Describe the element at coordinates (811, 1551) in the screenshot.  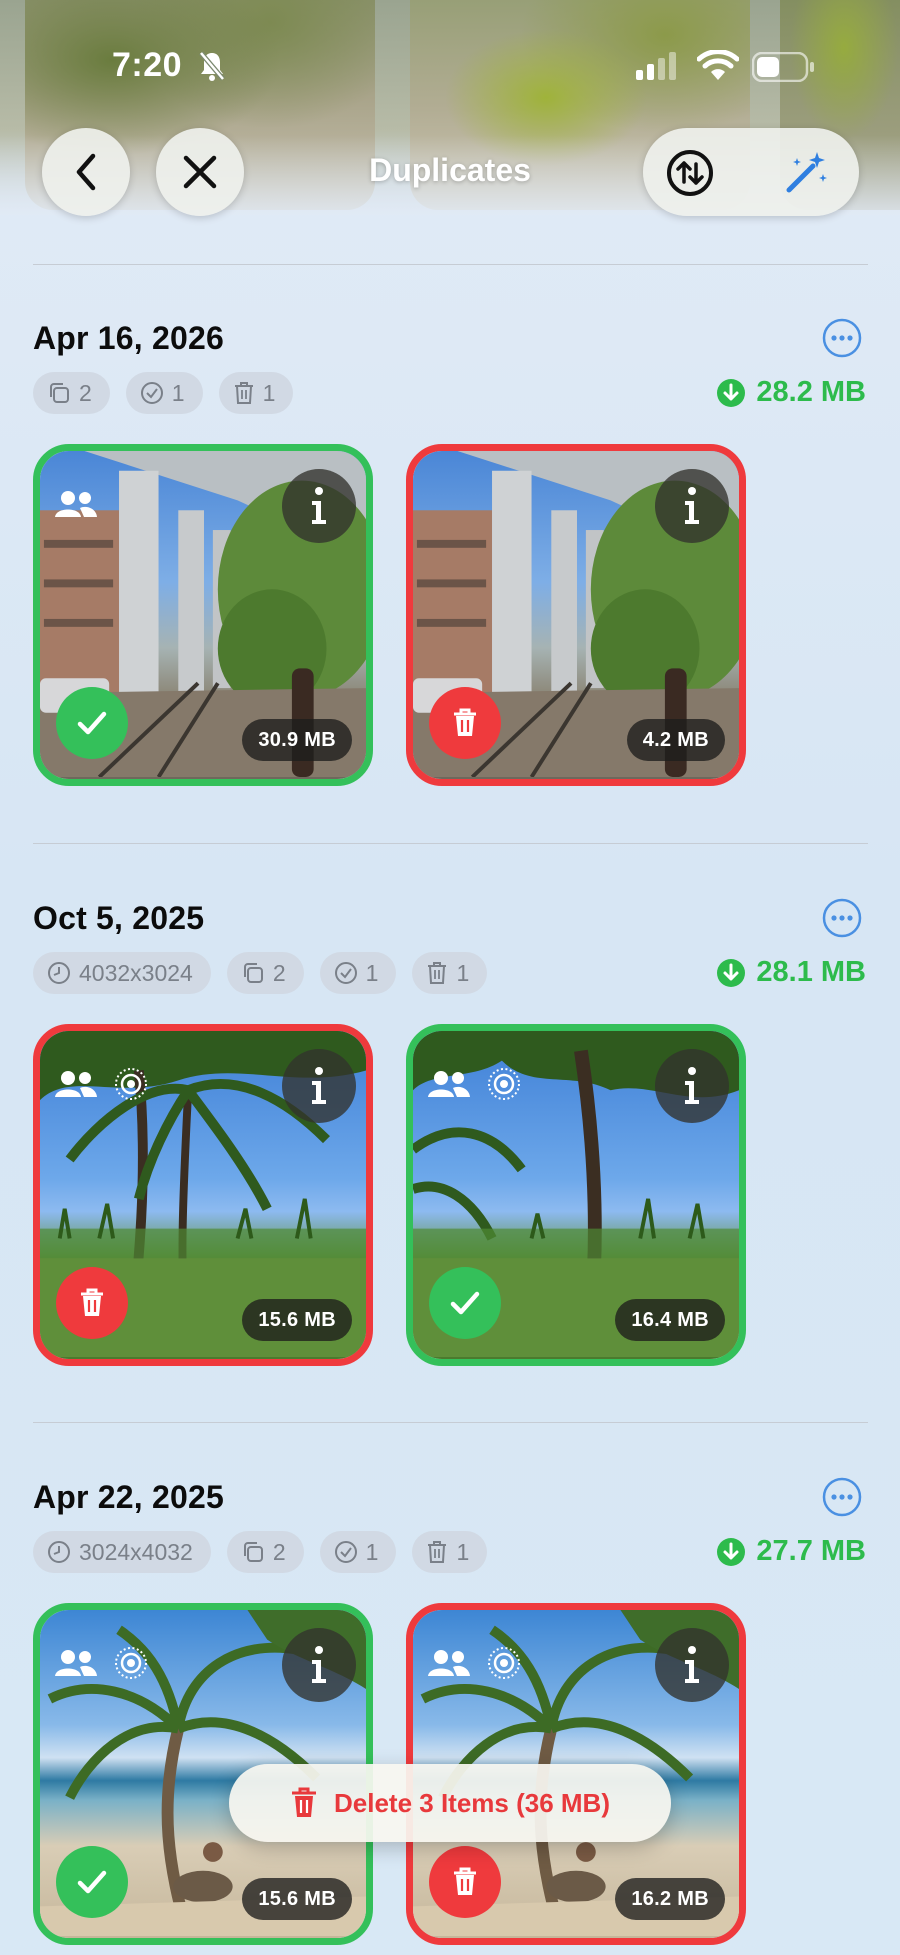
I see `savings-value: 27.7 MB` at that location.